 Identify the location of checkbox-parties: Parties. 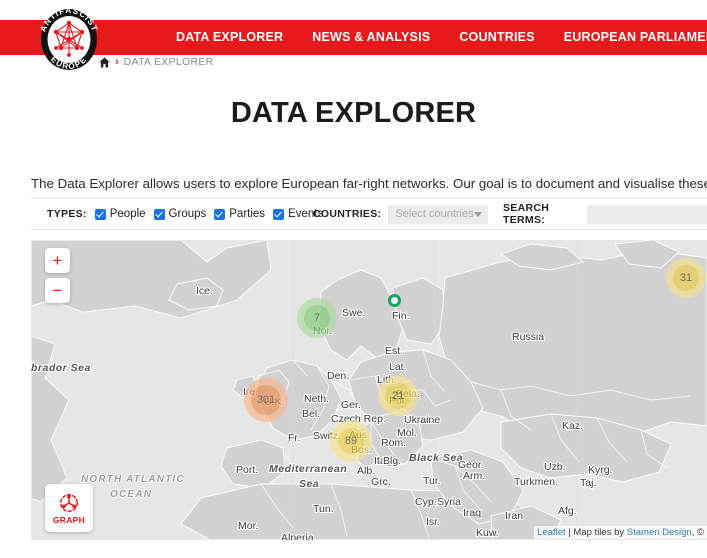
(239, 214).